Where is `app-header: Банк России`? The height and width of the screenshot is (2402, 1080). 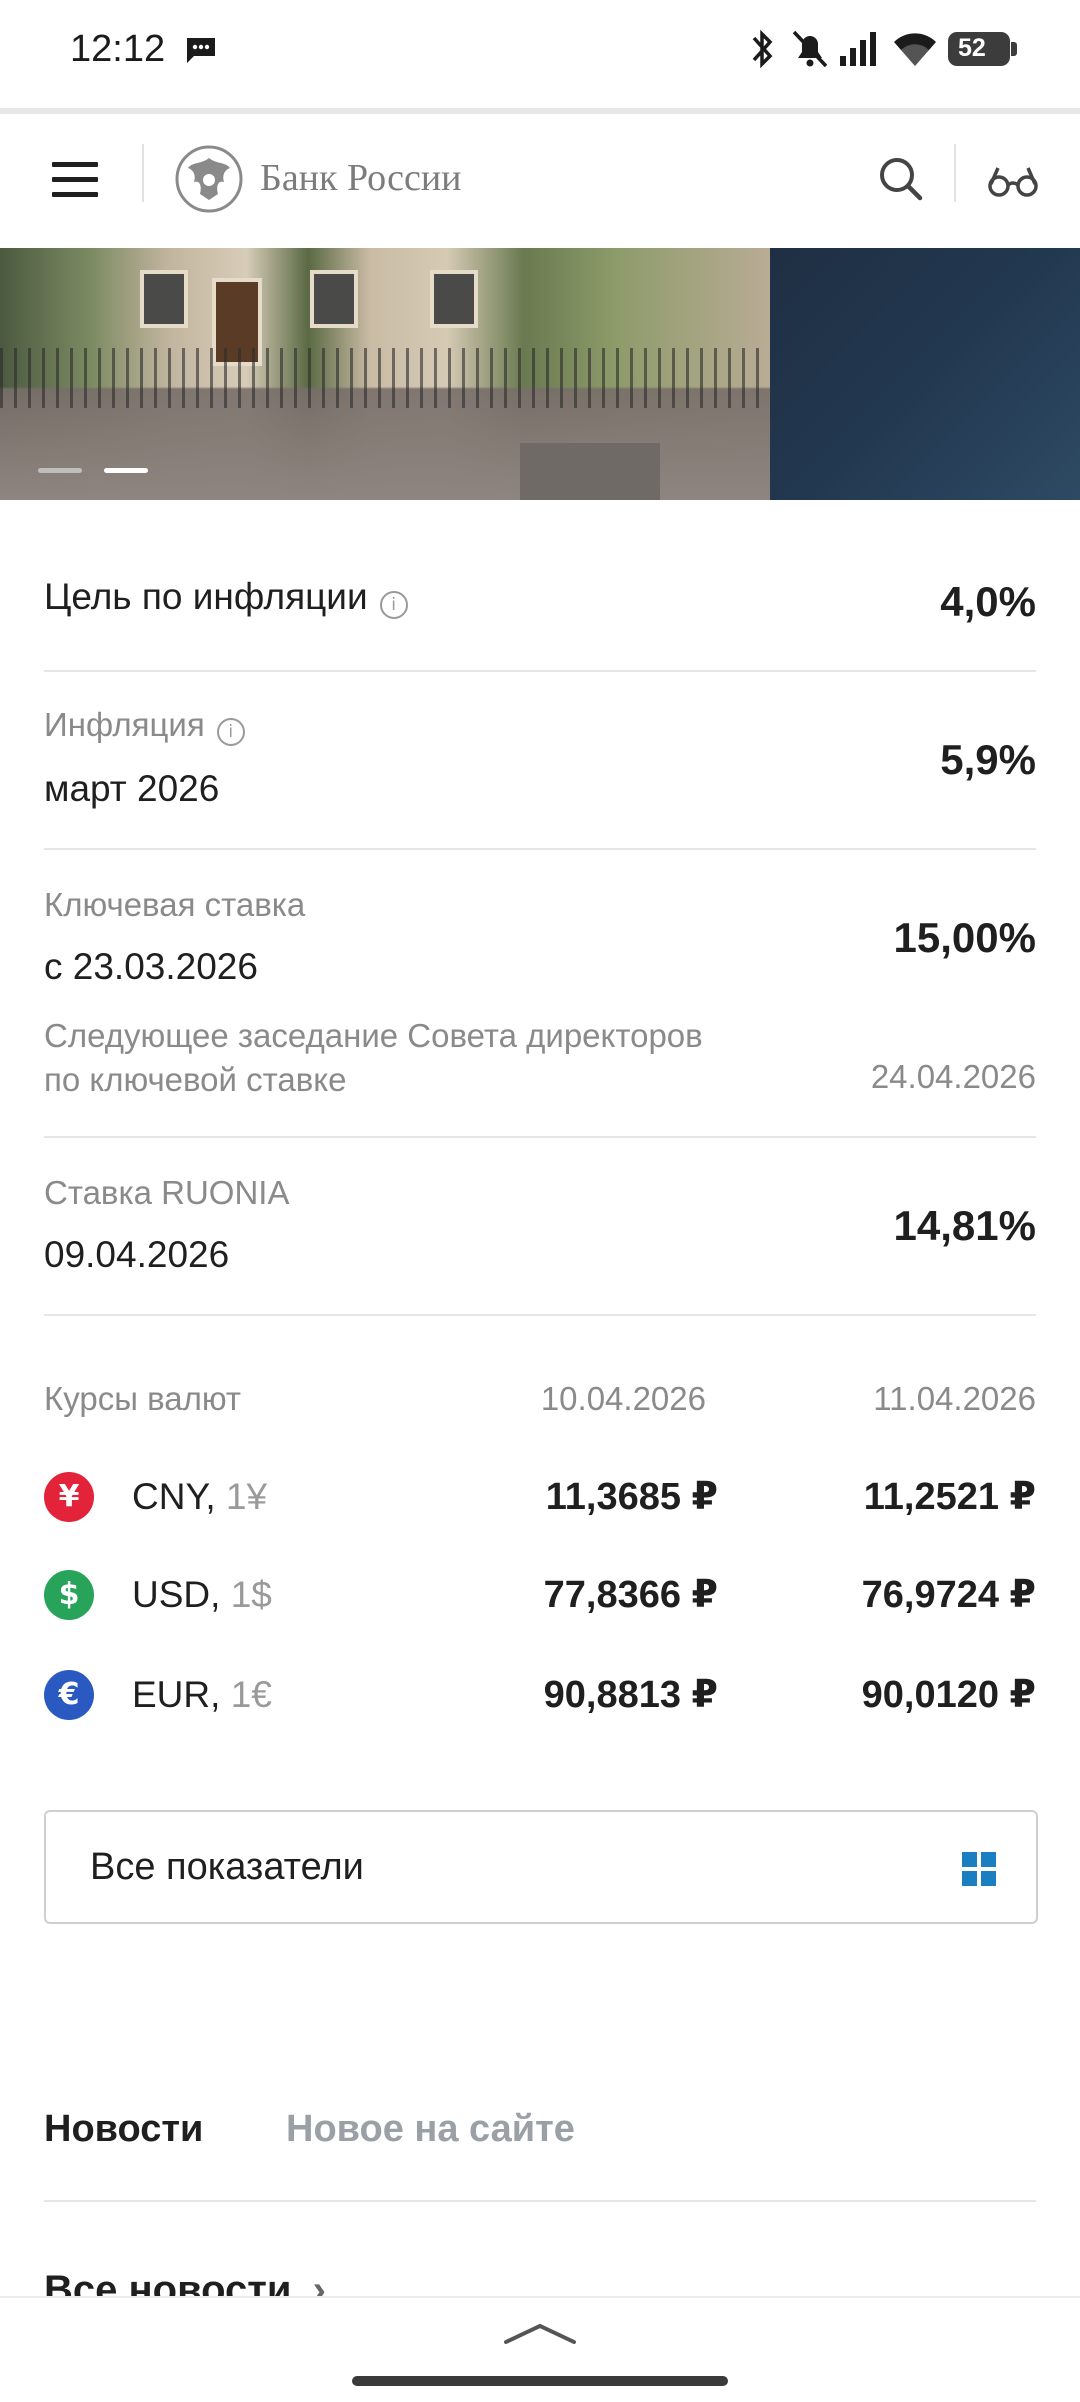 app-header: Банк России is located at coordinates (540, 181).